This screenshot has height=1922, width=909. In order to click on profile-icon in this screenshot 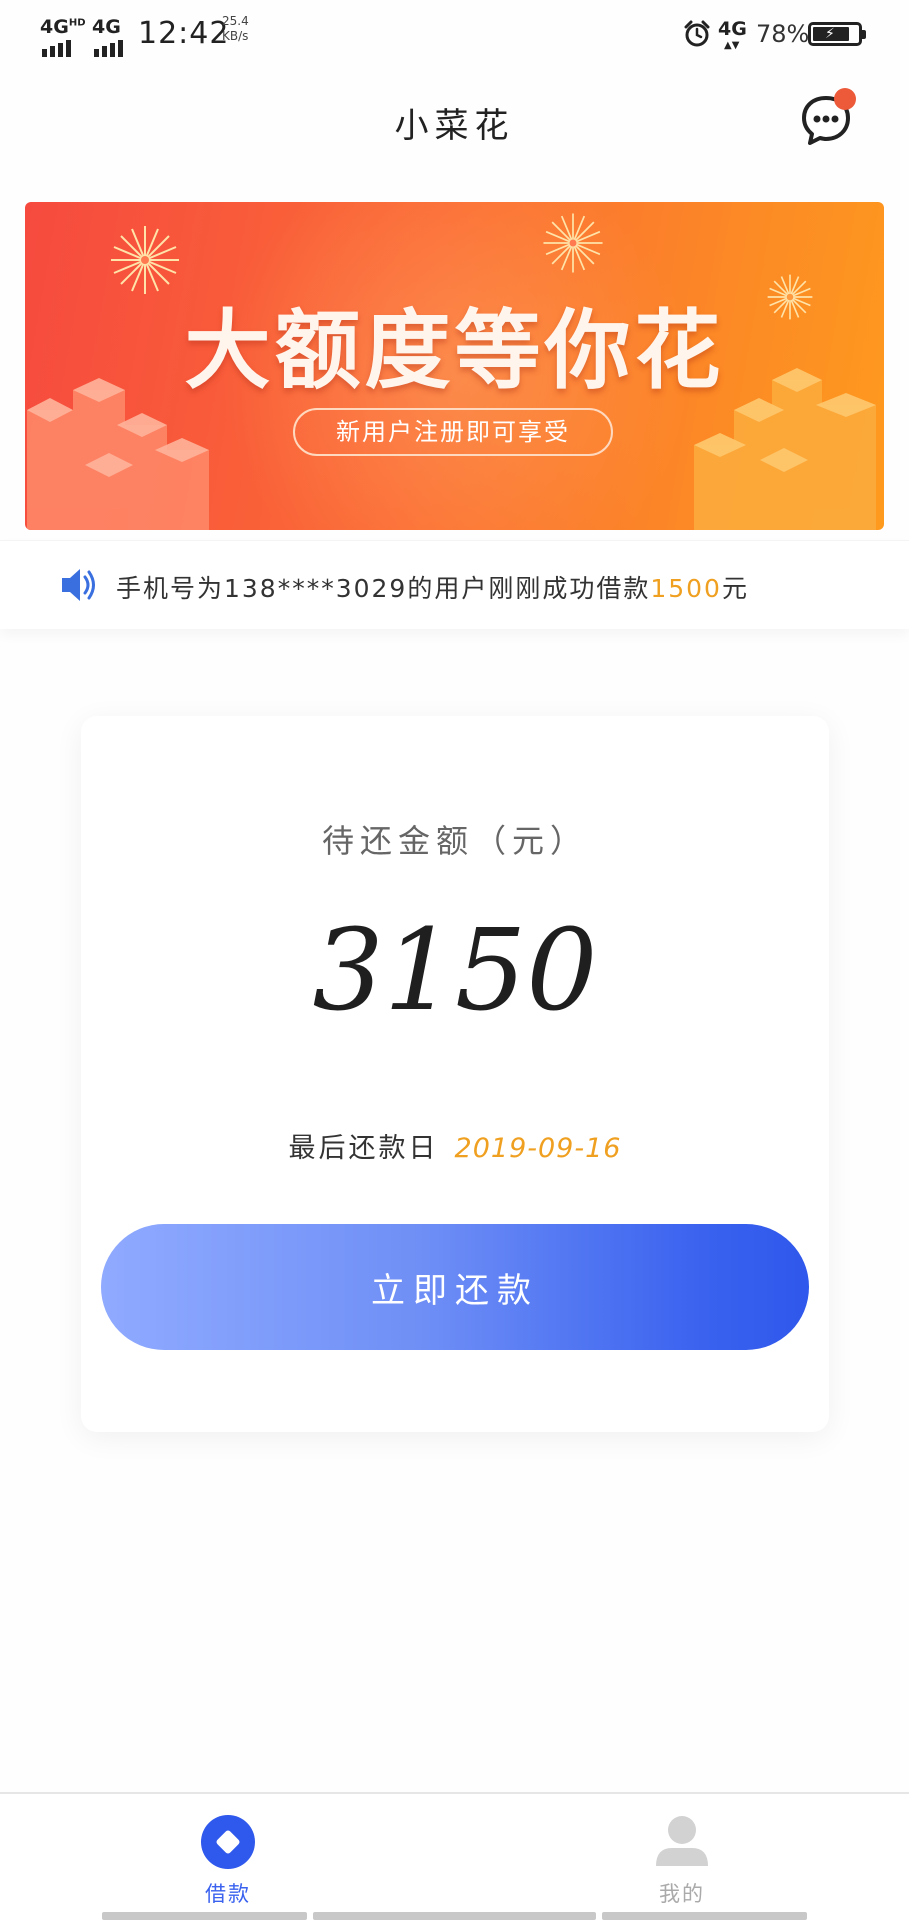, I will do `click(682, 1841)`.